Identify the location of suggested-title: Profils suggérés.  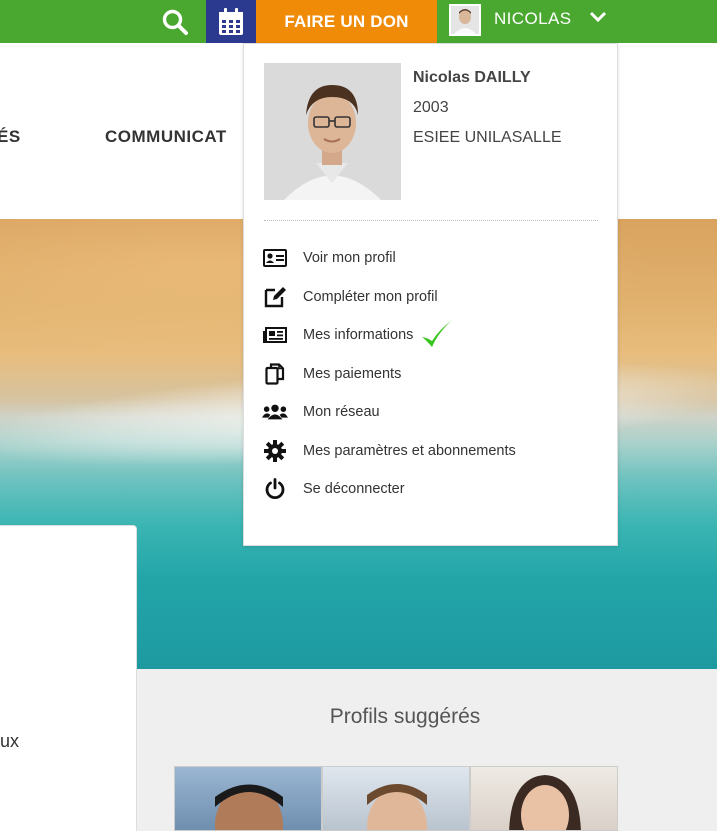
(405, 716).